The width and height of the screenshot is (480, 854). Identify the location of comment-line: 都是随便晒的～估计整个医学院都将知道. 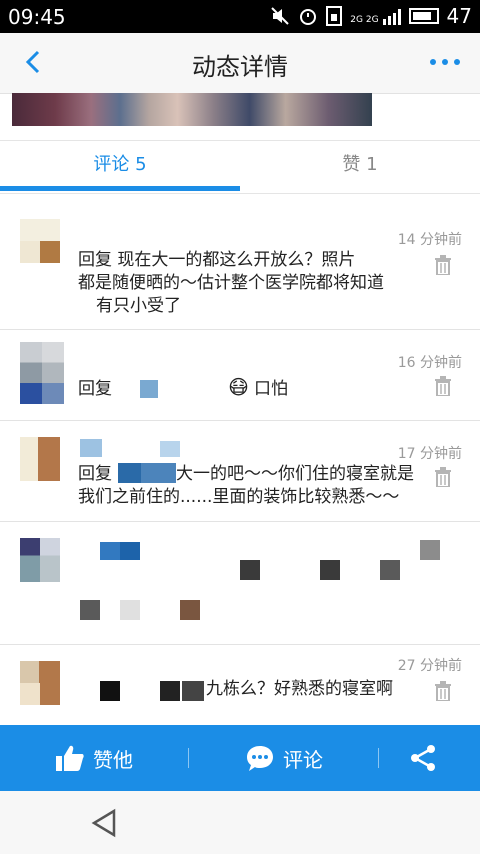
(231, 283).